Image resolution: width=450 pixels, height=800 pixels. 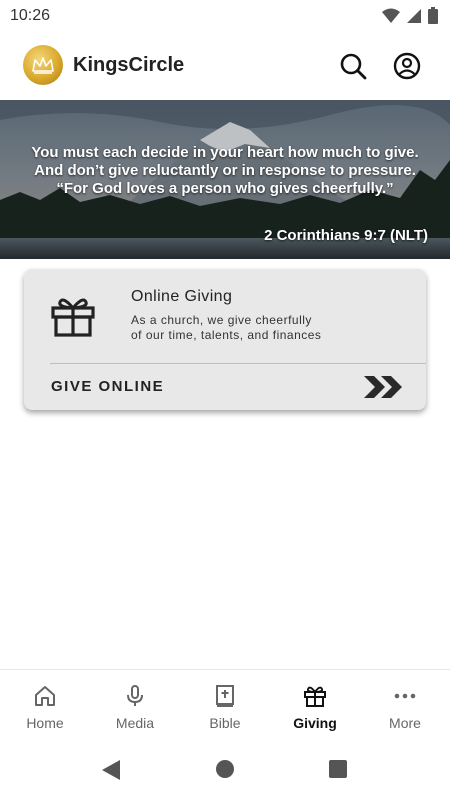 I want to click on nav-item-bible: Bible, so click(x=225, y=705).